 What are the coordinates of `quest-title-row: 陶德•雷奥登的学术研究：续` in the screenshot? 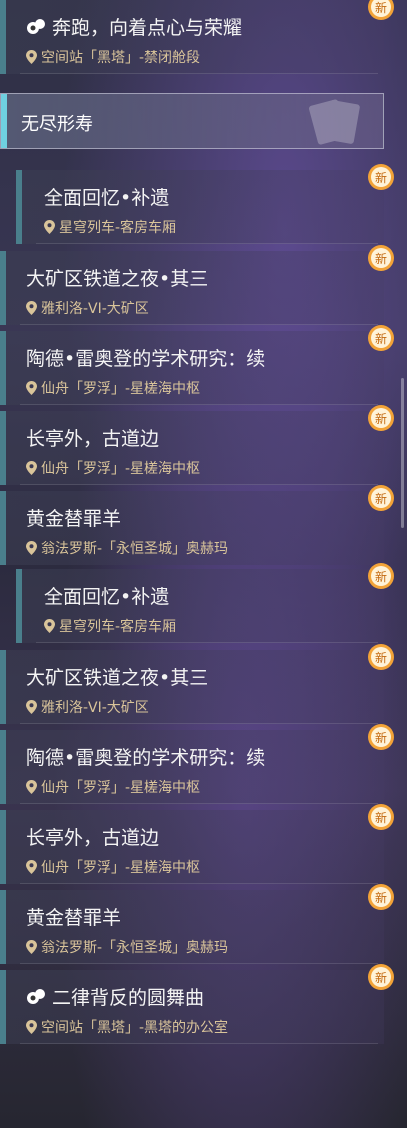 It's located at (145, 357).